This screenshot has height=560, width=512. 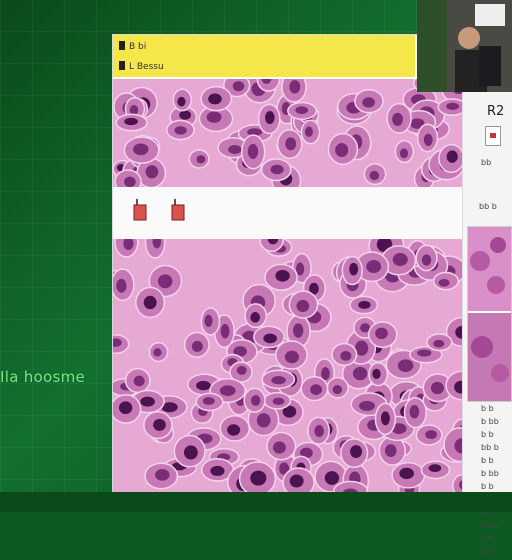 What do you see at coordinates (488, 206) in the screenshot?
I see `thumbnail-heading: bb b` at bounding box center [488, 206].